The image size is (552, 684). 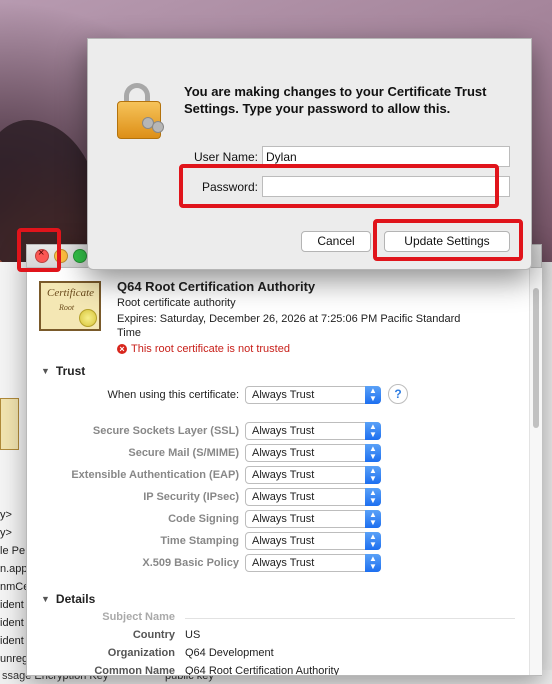 I want to click on code-signing-value: Always Trust, so click(x=283, y=519).